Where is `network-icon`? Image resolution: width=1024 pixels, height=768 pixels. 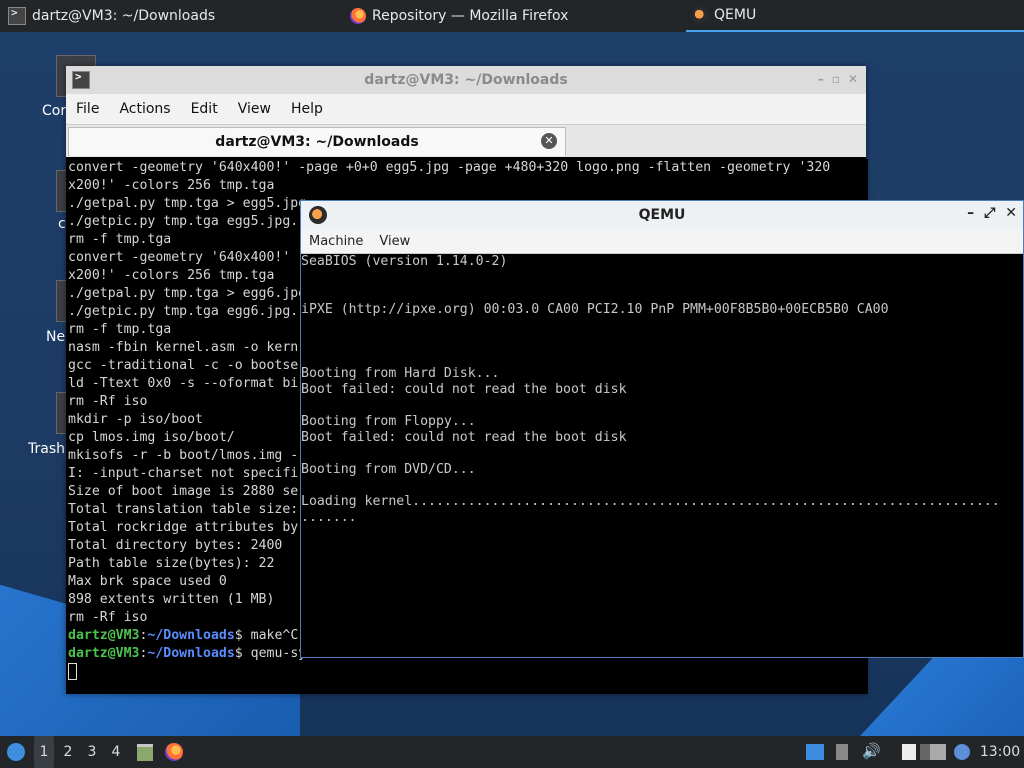
network-icon is located at coordinates (938, 752).